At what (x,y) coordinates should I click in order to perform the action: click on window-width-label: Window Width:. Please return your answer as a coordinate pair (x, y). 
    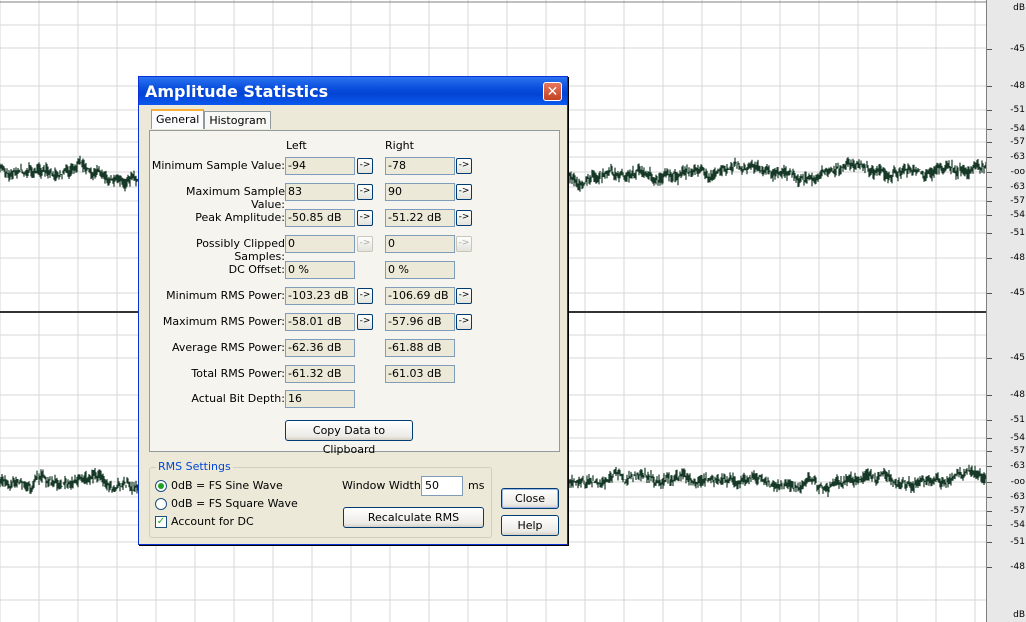
    Looking at the image, I should click on (383, 485).